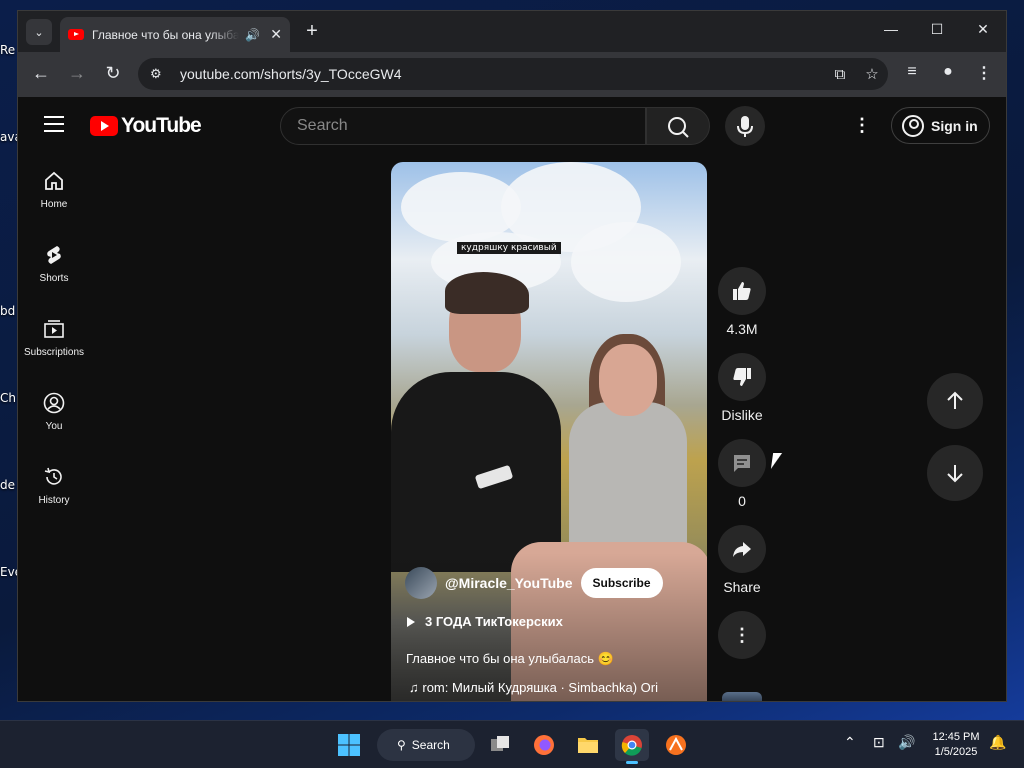 The height and width of the screenshot is (768, 1024). I want to click on media-control-icon: ≡, so click(912, 72).